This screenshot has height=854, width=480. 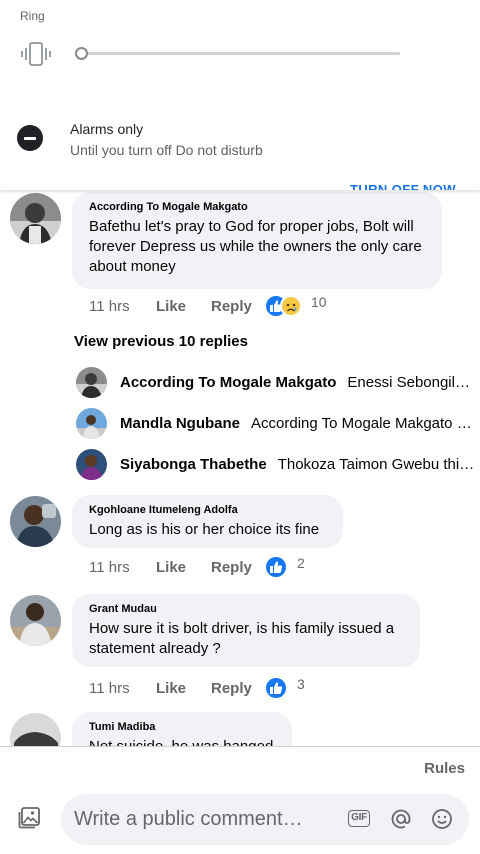 I want to click on reply-preview-text: Thokoza Taimon Gwebu this is so sad, so click(x=376, y=464).